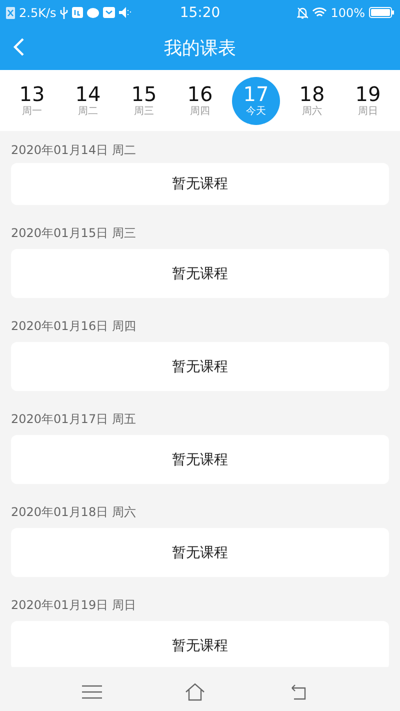 The height and width of the screenshot is (711, 400). I want to click on date-heading: 2020年01月17日 周五, so click(74, 419).